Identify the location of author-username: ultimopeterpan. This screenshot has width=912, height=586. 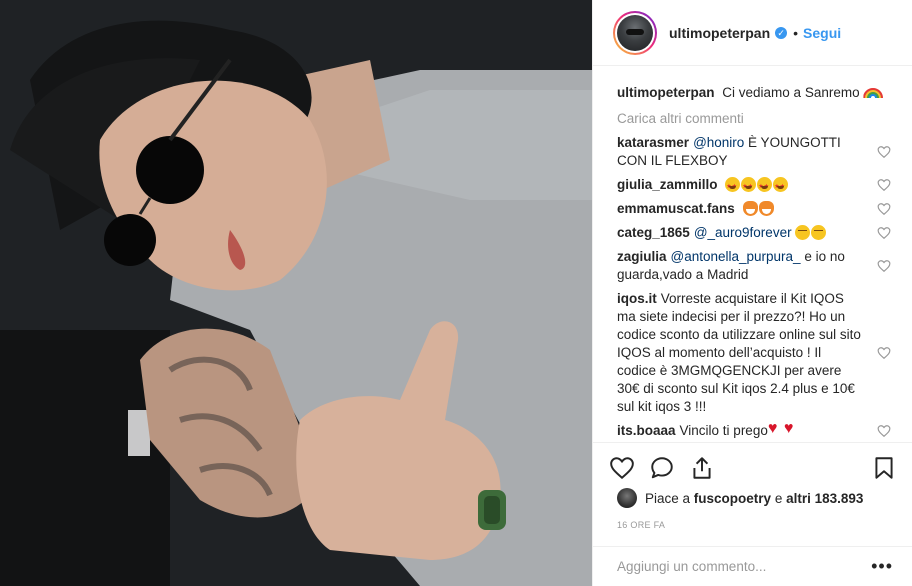
(719, 33).